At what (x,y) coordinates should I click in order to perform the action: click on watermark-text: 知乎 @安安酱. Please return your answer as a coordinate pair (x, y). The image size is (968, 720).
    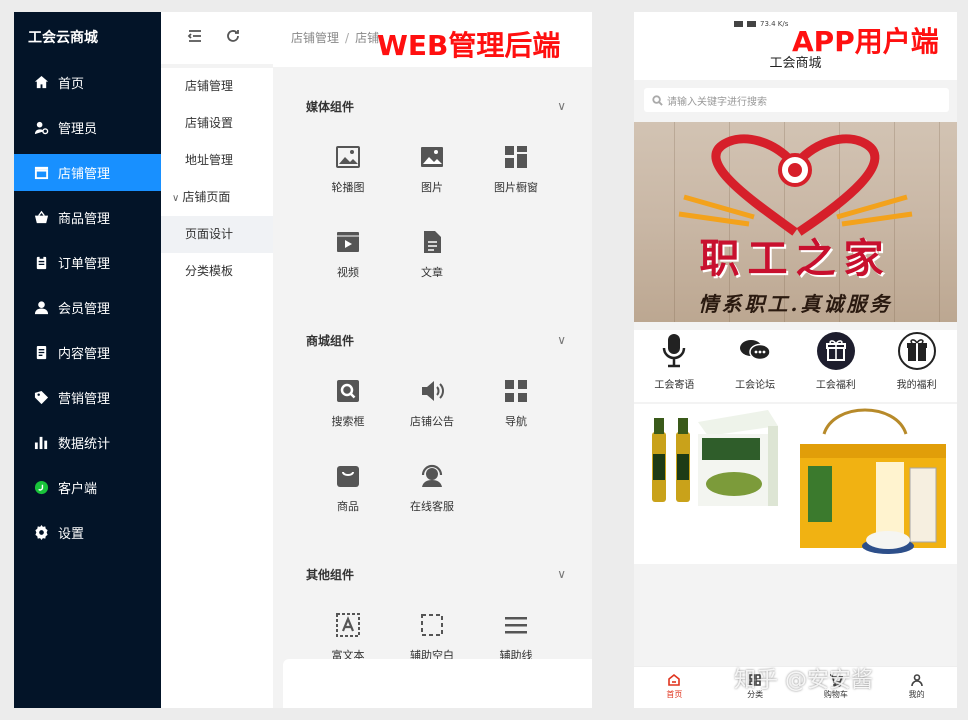
    Looking at the image, I should click on (803, 680).